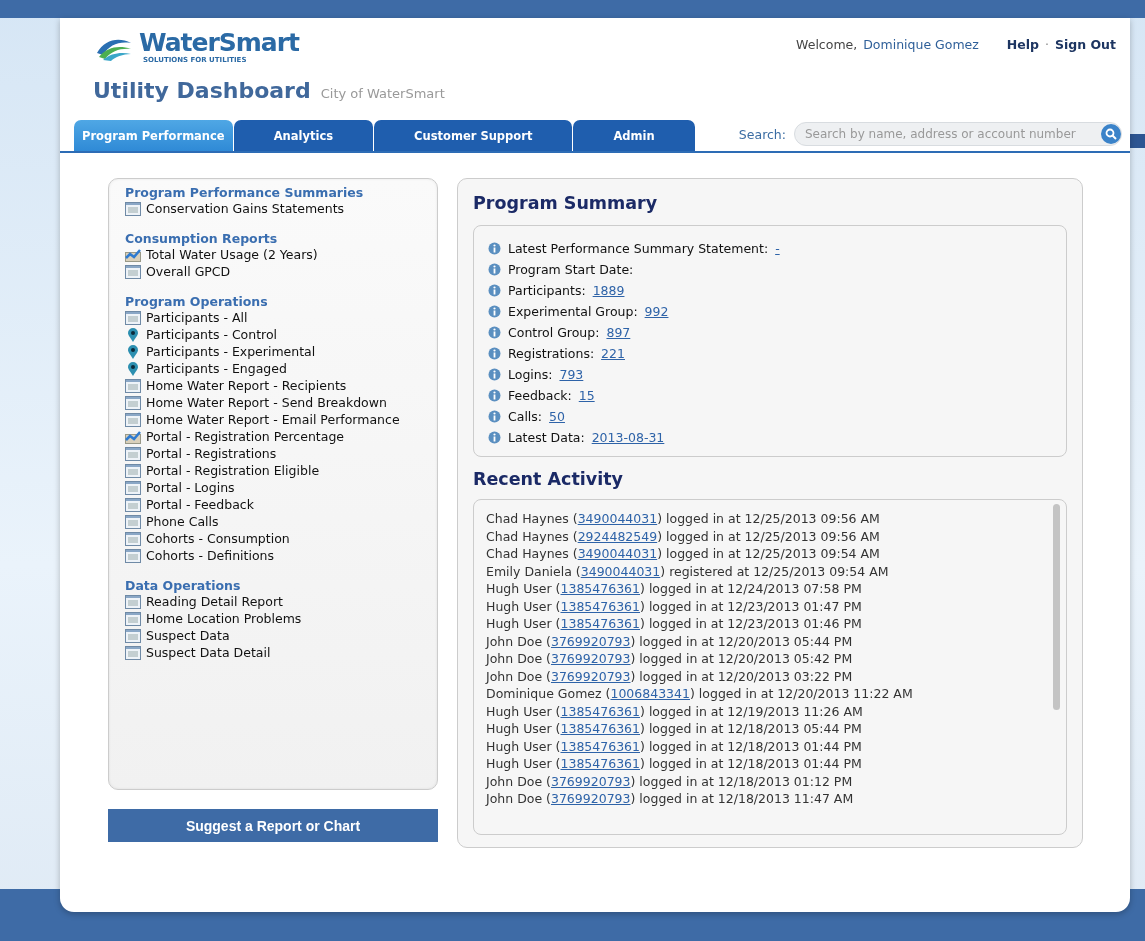 This screenshot has height=941, width=1145. I want to click on report-link: Home Location Problems, so click(276, 618).